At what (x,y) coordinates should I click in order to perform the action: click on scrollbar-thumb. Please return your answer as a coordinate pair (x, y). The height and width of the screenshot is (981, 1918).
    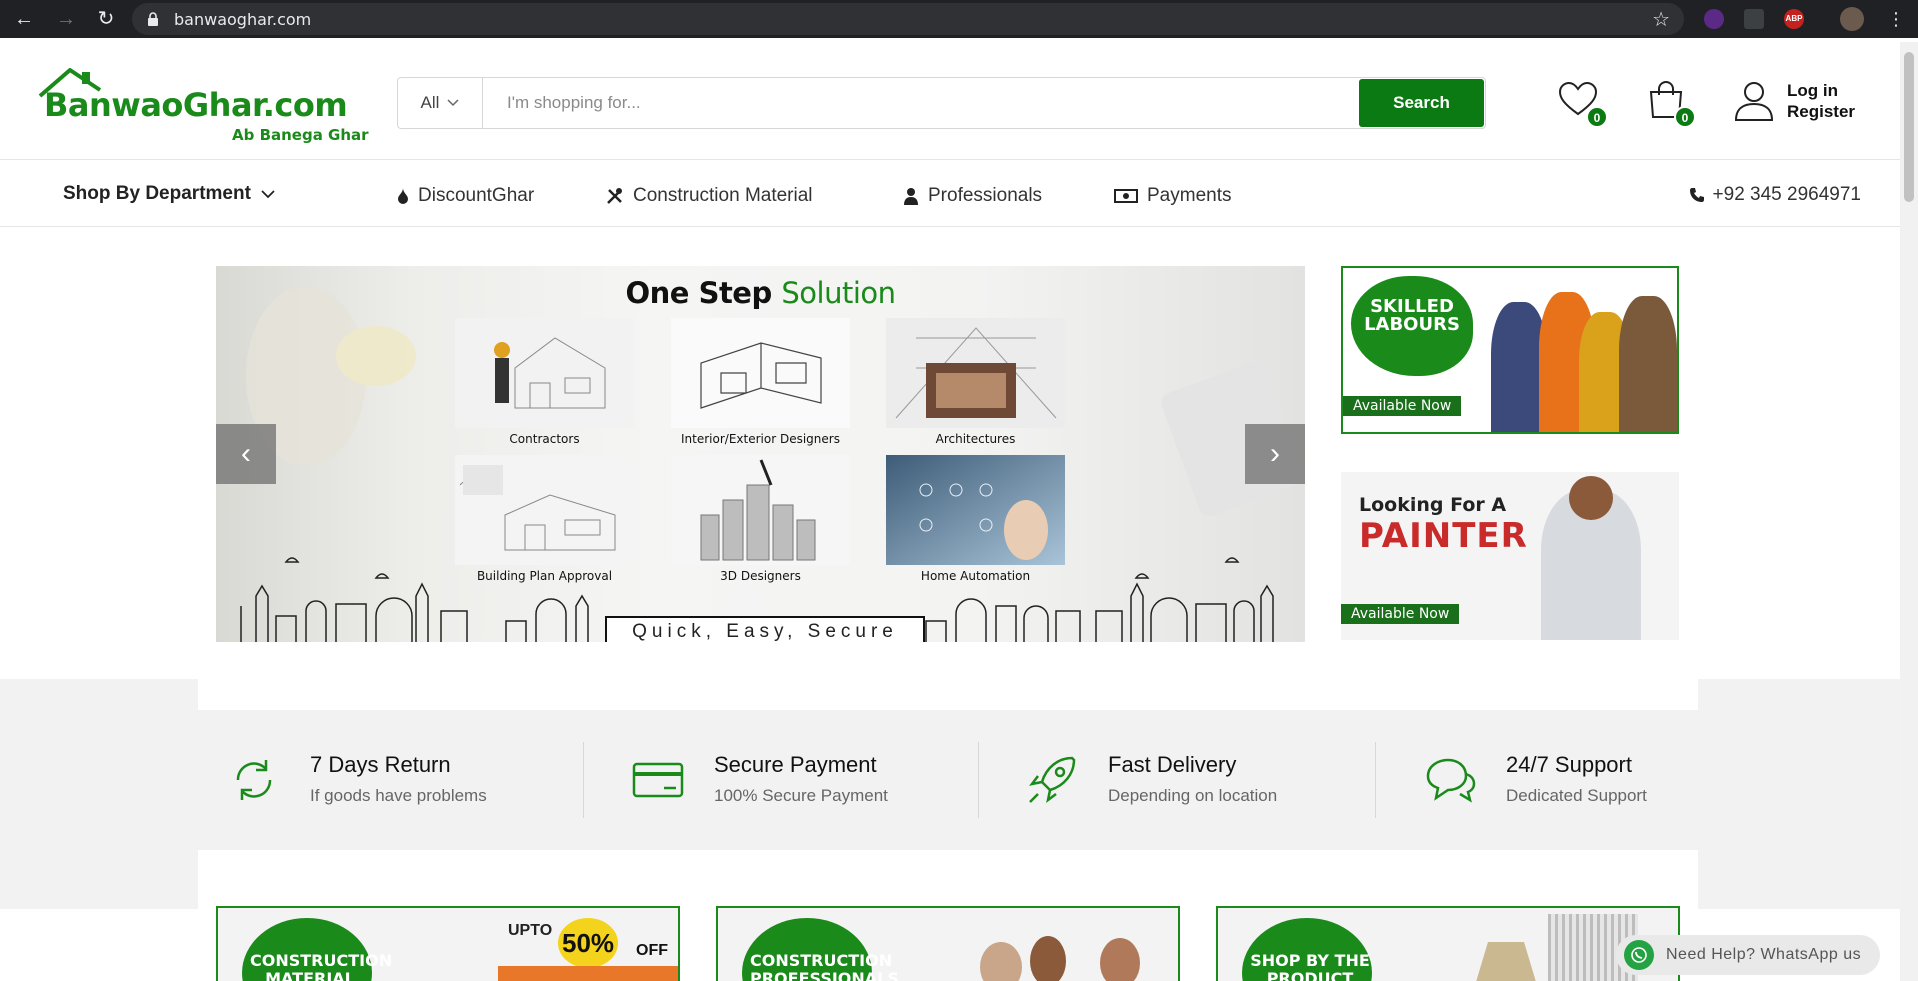
    Looking at the image, I should click on (1909, 127).